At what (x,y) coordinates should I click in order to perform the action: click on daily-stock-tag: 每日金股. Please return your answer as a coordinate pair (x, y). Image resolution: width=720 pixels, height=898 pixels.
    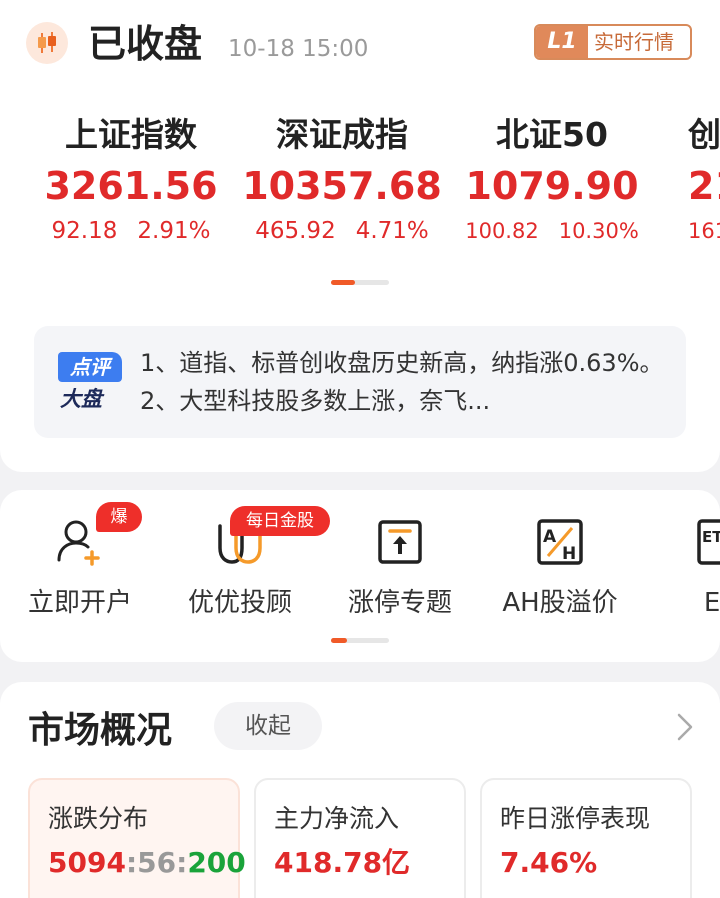
    Looking at the image, I should click on (280, 521).